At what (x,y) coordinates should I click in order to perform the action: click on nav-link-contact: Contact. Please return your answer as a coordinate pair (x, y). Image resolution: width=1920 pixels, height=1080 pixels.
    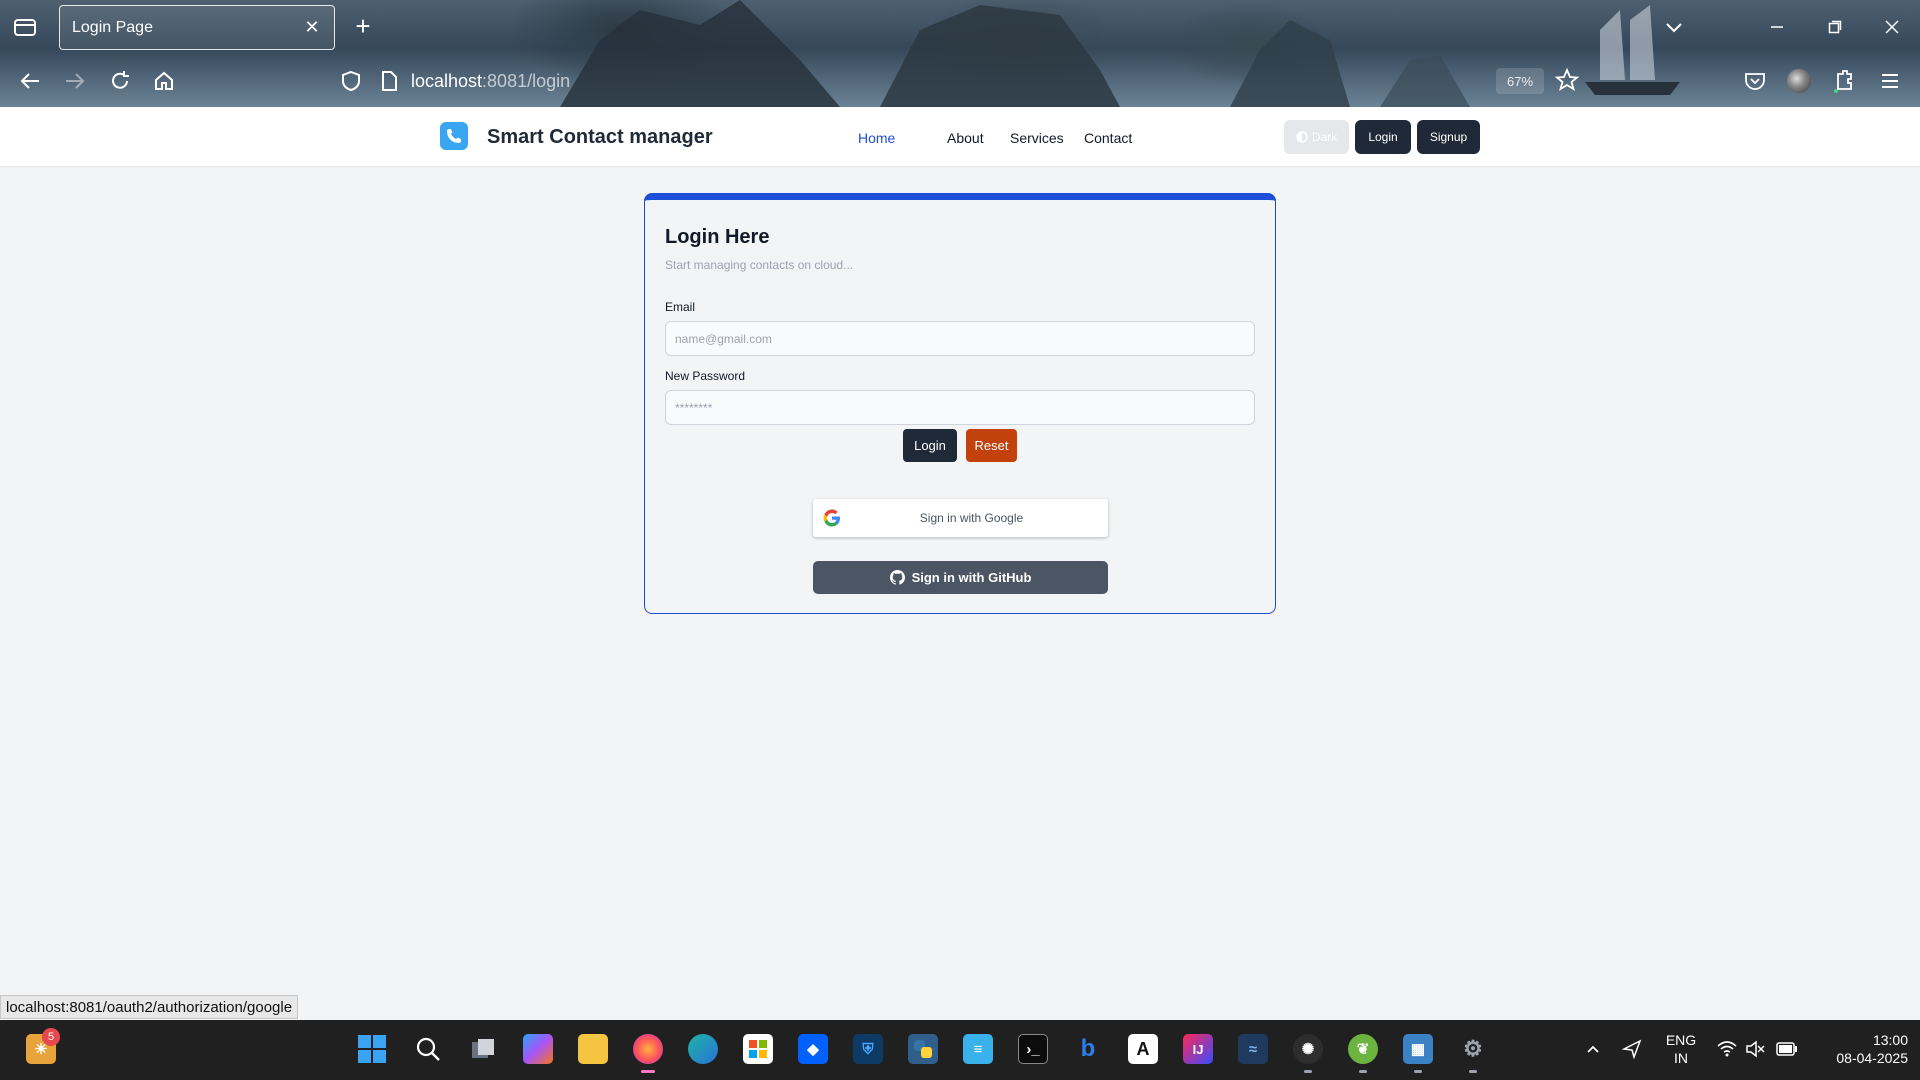
    Looking at the image, I should click on (1108, 138).